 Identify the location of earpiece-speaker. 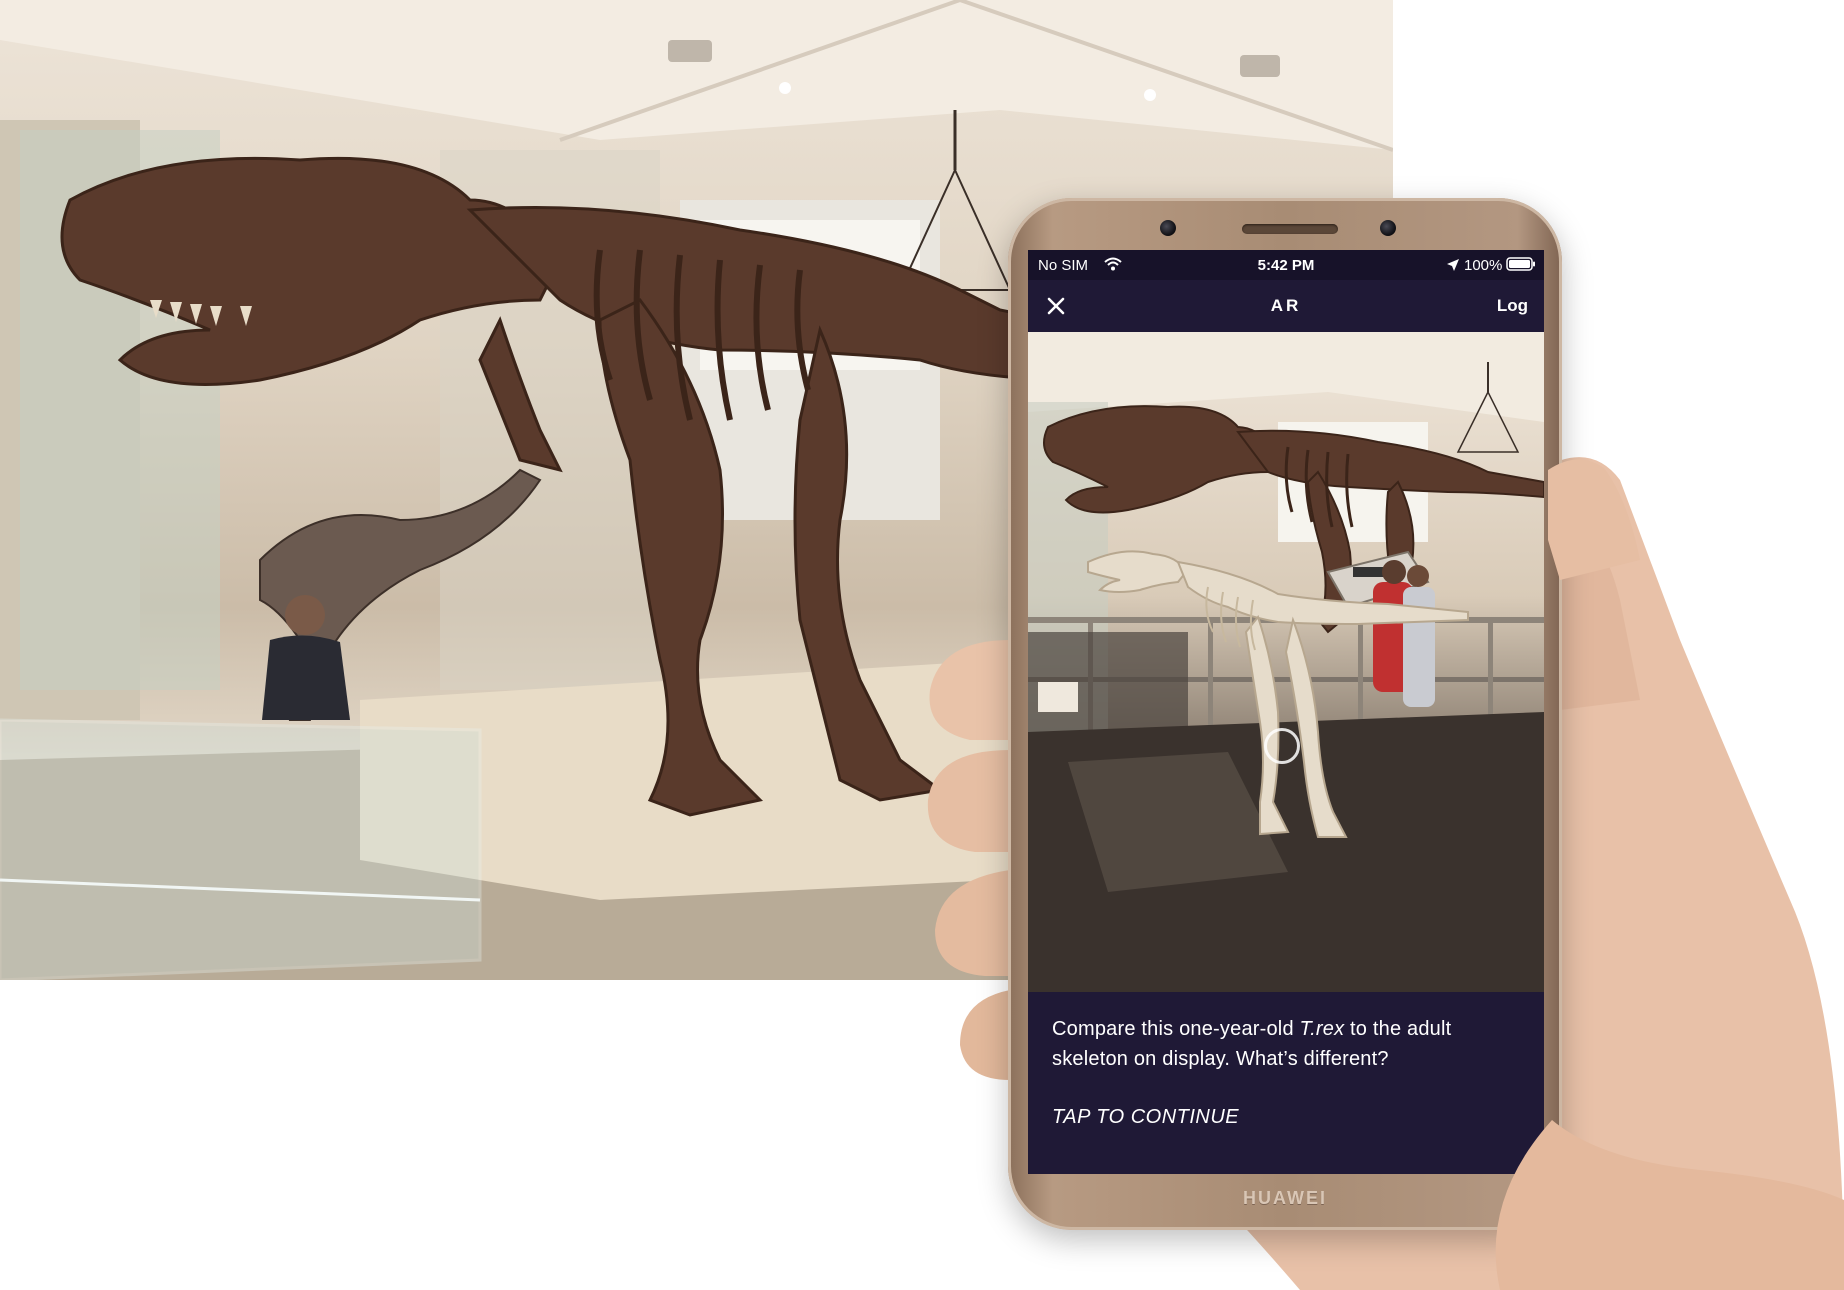
(1290, 229).